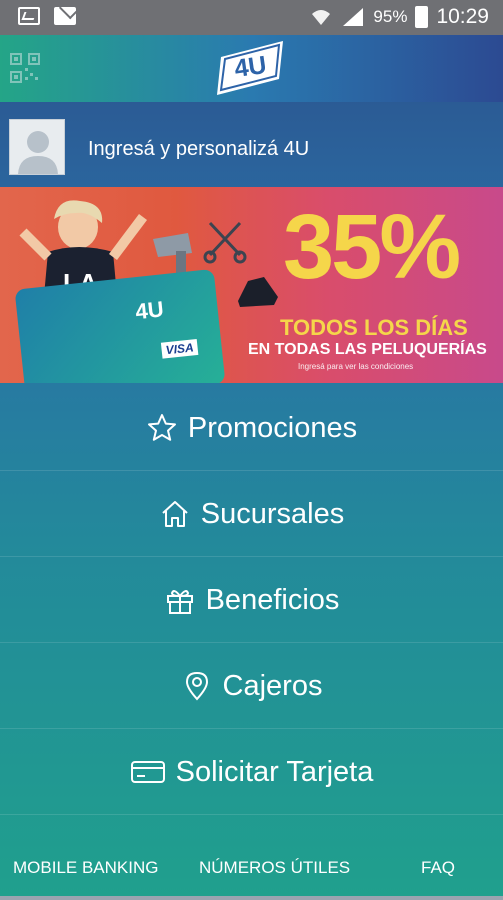 The width and height of the screenshot is (503, 900). What do you see at coordinates (272, 427) in the screenshot?
I see `menu-label: Promociones` at bounding box center [272, 427].